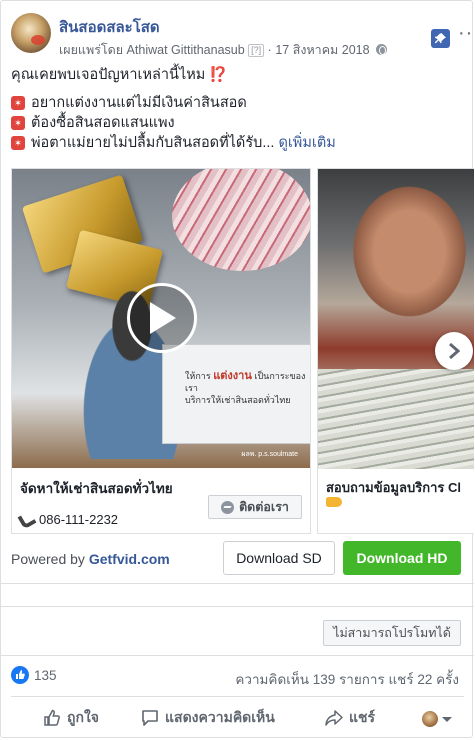 The width and height of the screenshot is (475, 740). I want to click on comment-share-stats: ความคิดเห็น 139 รายการ แชร์ 22 ครั้ง, so click(347, 679).